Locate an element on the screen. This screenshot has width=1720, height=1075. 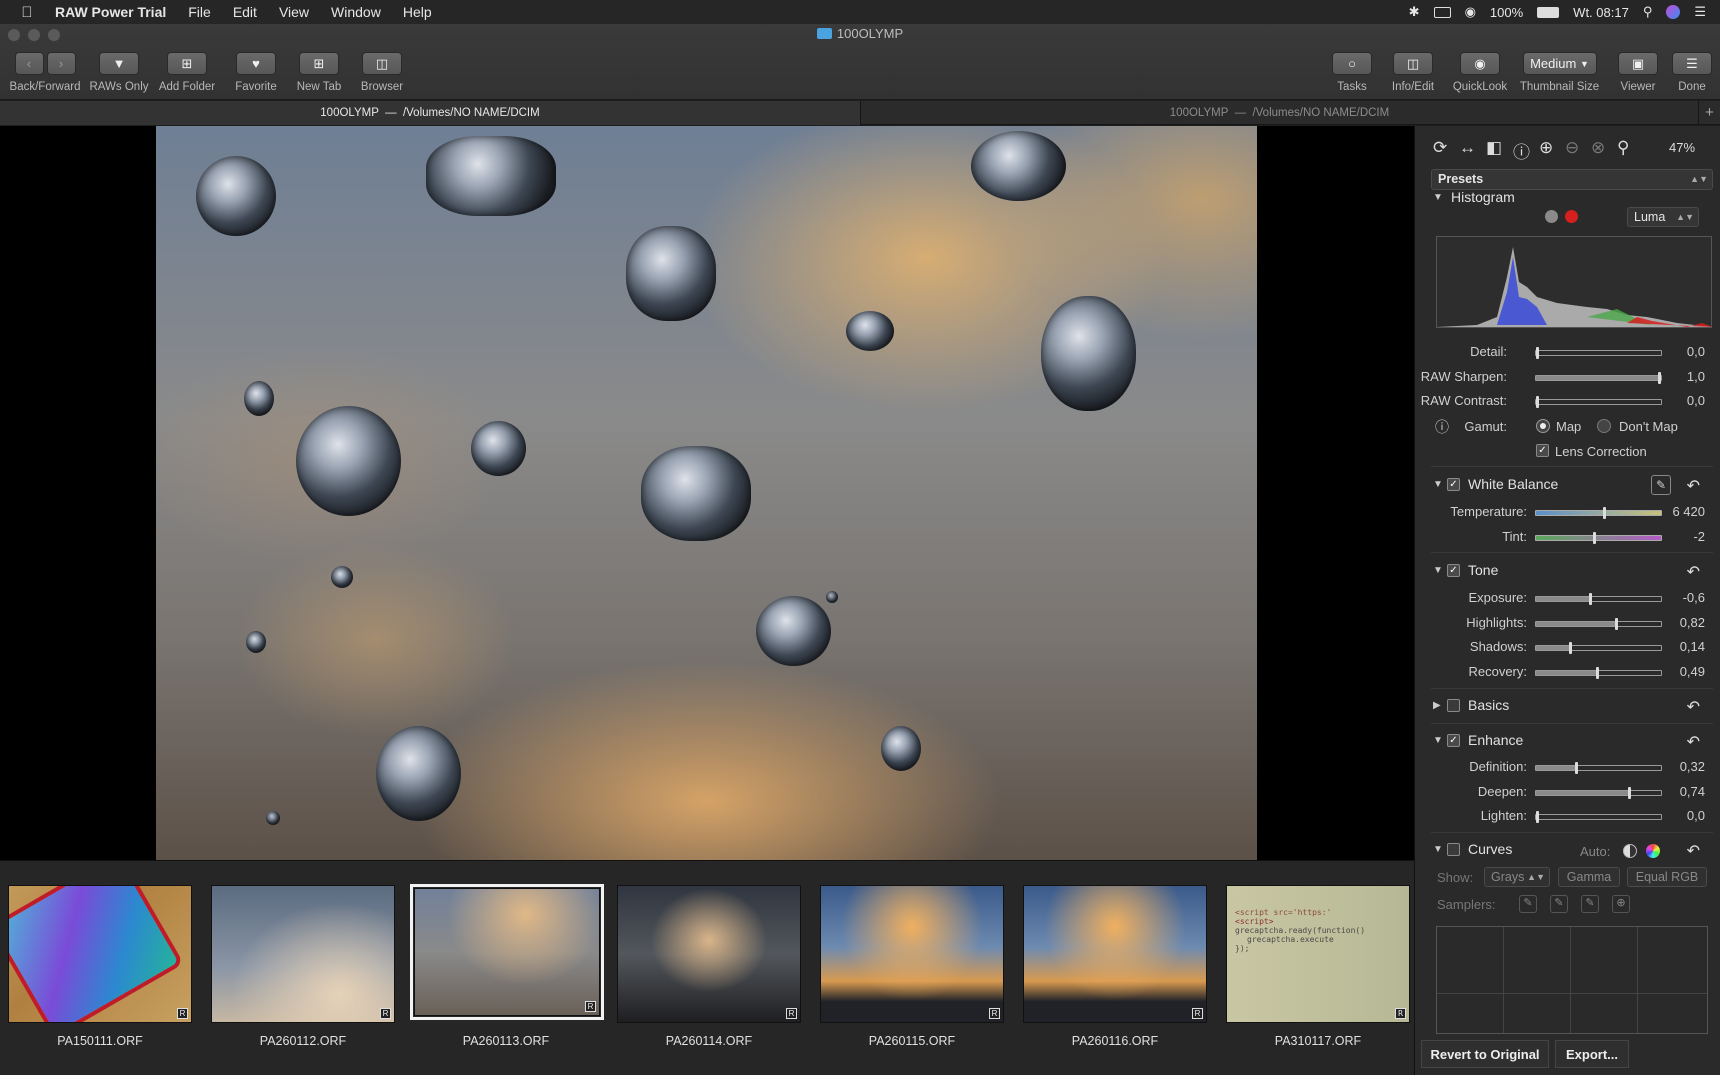
quicklook-button: ◉ is located at coordinates (1480, 63).